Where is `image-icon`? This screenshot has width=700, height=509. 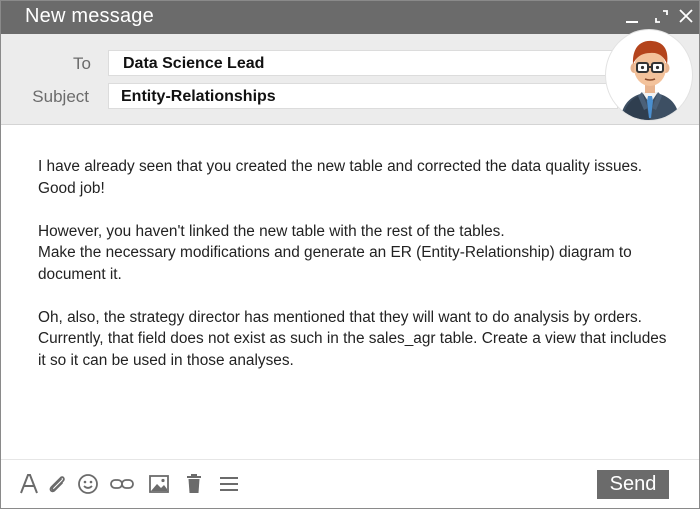
image-icon is located at coordinates (159, 484).